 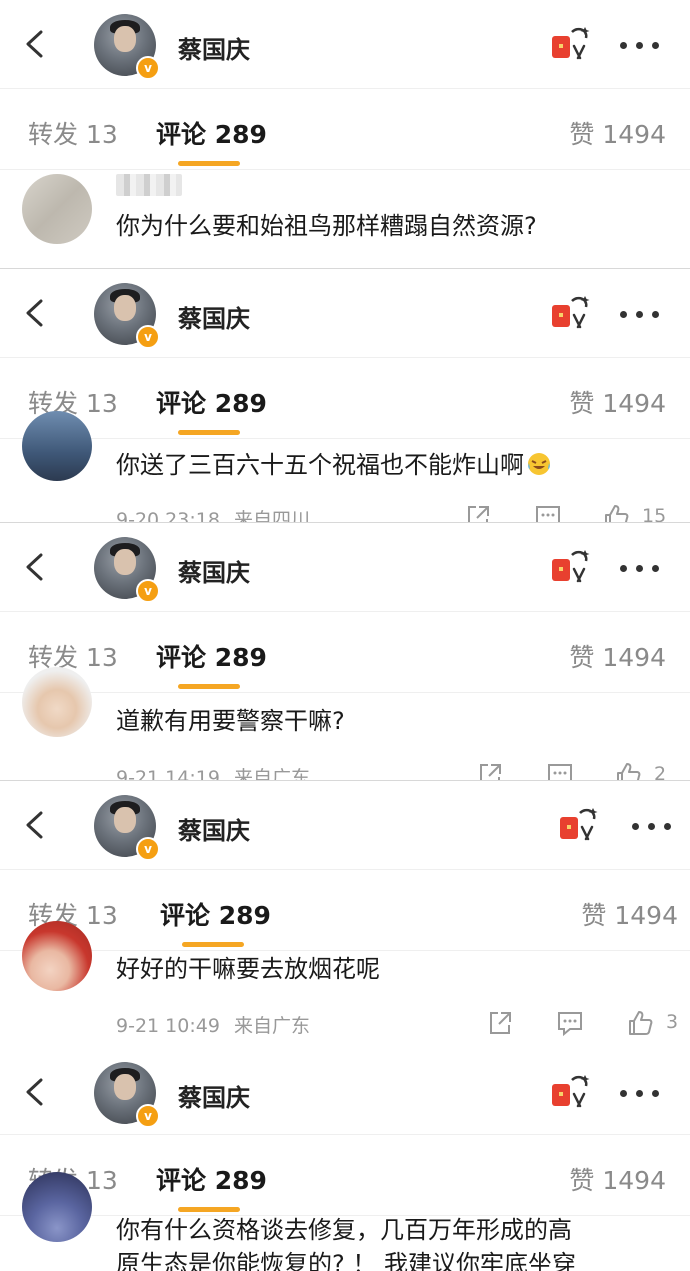 I want to click on comment-item: 好好的干嘛要去放烟花呢 9-21 10:49 来自广东 3, so click(x=345, y=982).